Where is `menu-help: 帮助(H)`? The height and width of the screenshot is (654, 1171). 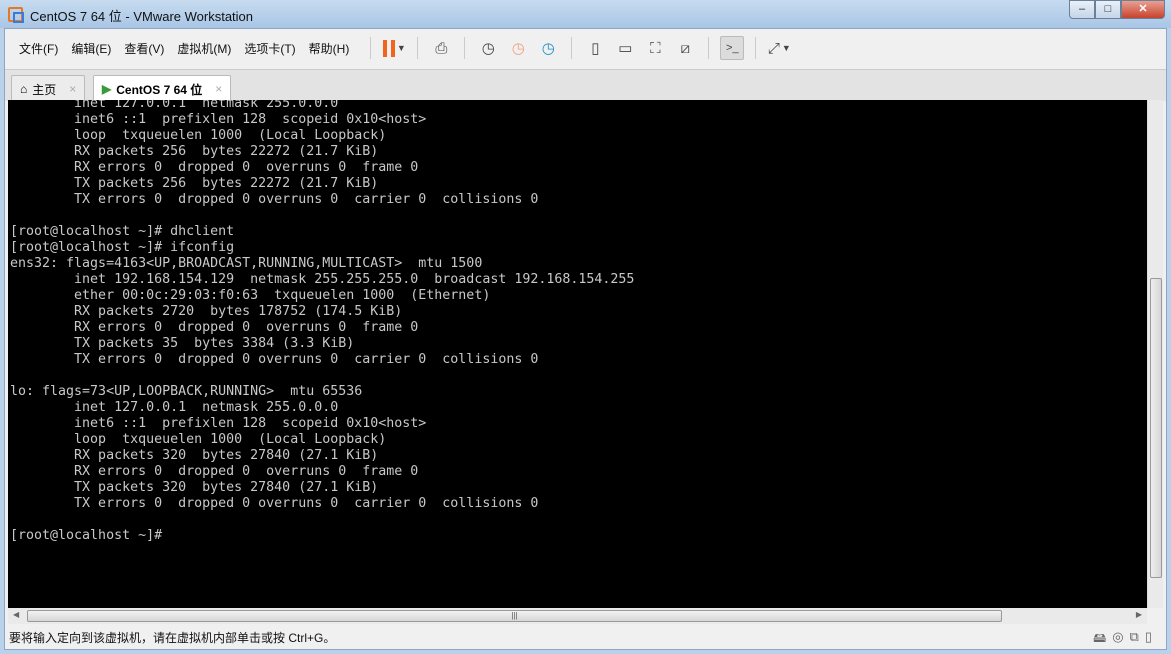
menu-help: 帮助(H) is located at coordinates (329, 48).